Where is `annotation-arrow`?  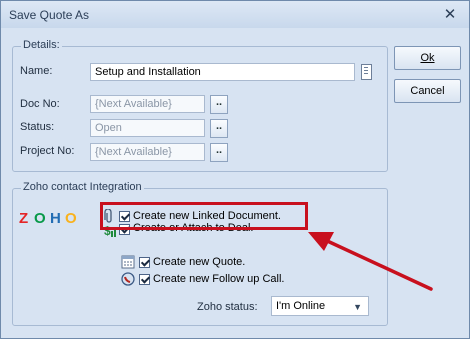
annotation-arrow is located at coordinates (370, 261).